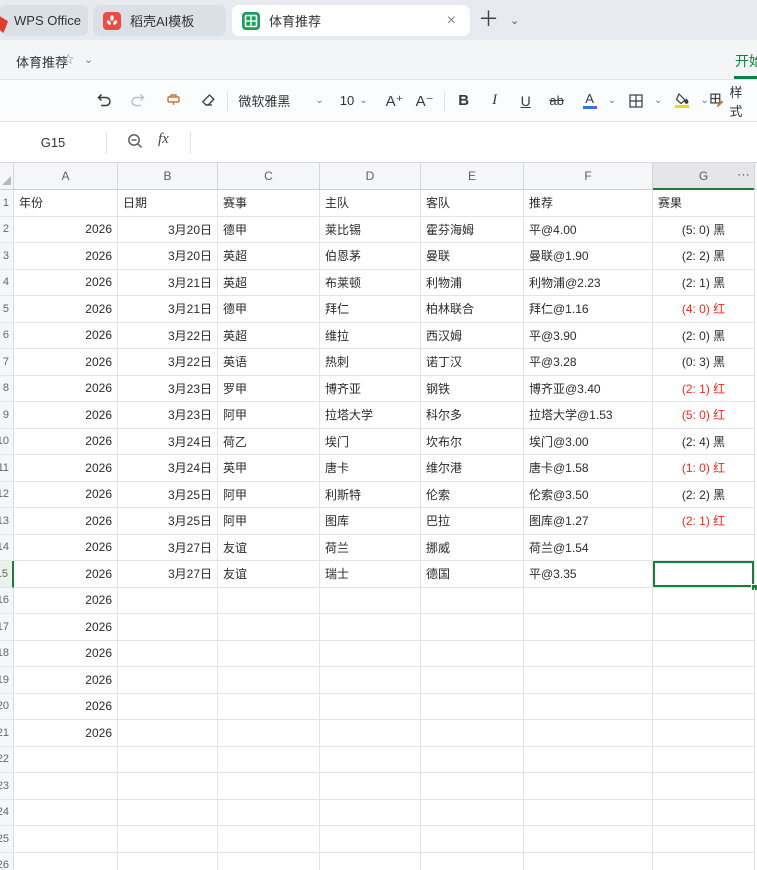 This screenshot has height=870, width=757. What do you see at coordinates (168, 176) in the screenshot?
I see `column-header-B: B` at bounding box center [168, 176].